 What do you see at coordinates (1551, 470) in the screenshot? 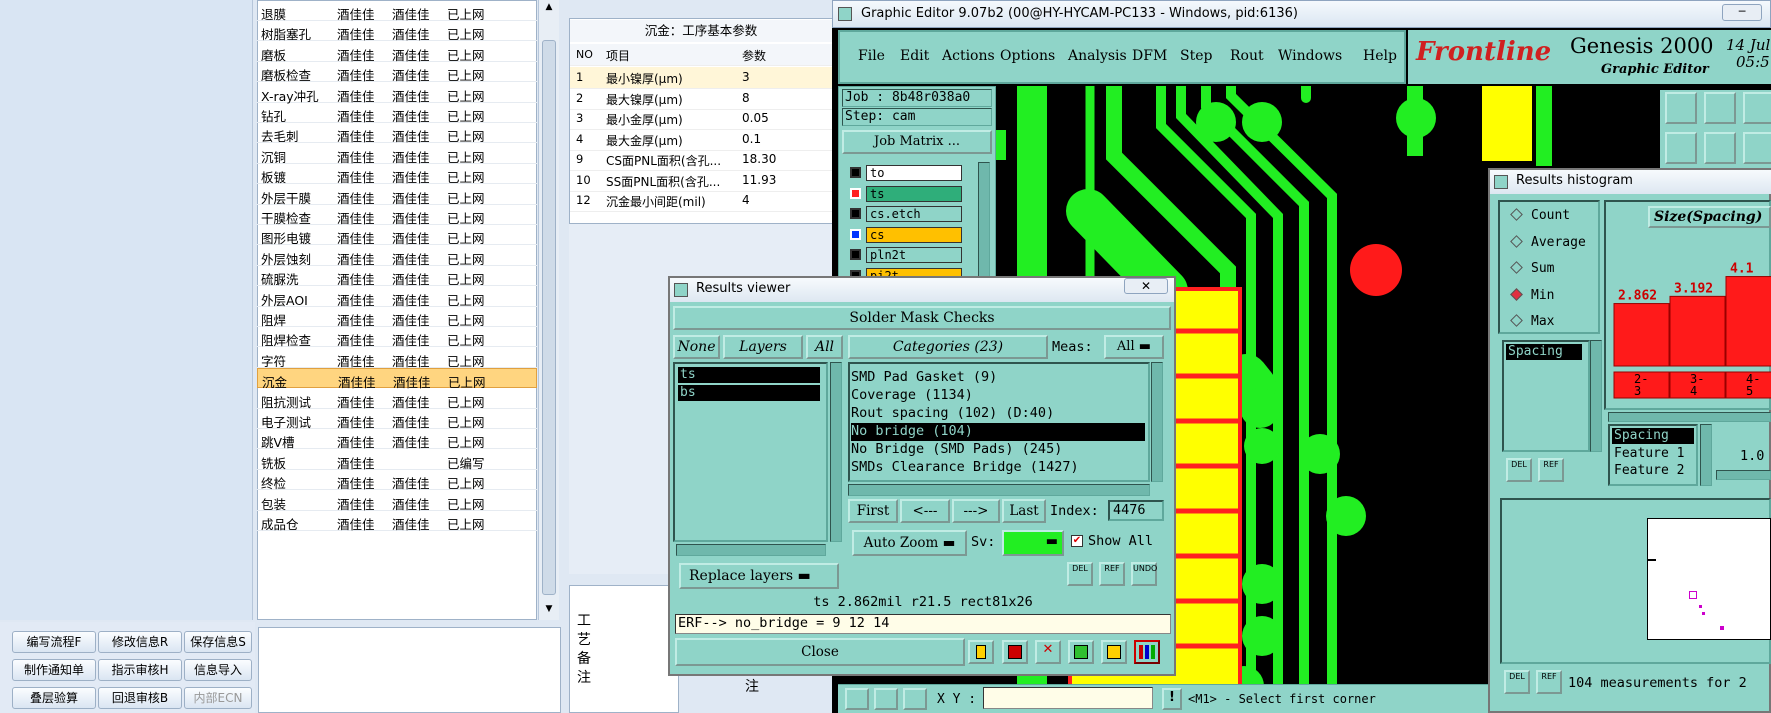
I see `hist-ref-button: REF` at bounding box center [1551, 470].